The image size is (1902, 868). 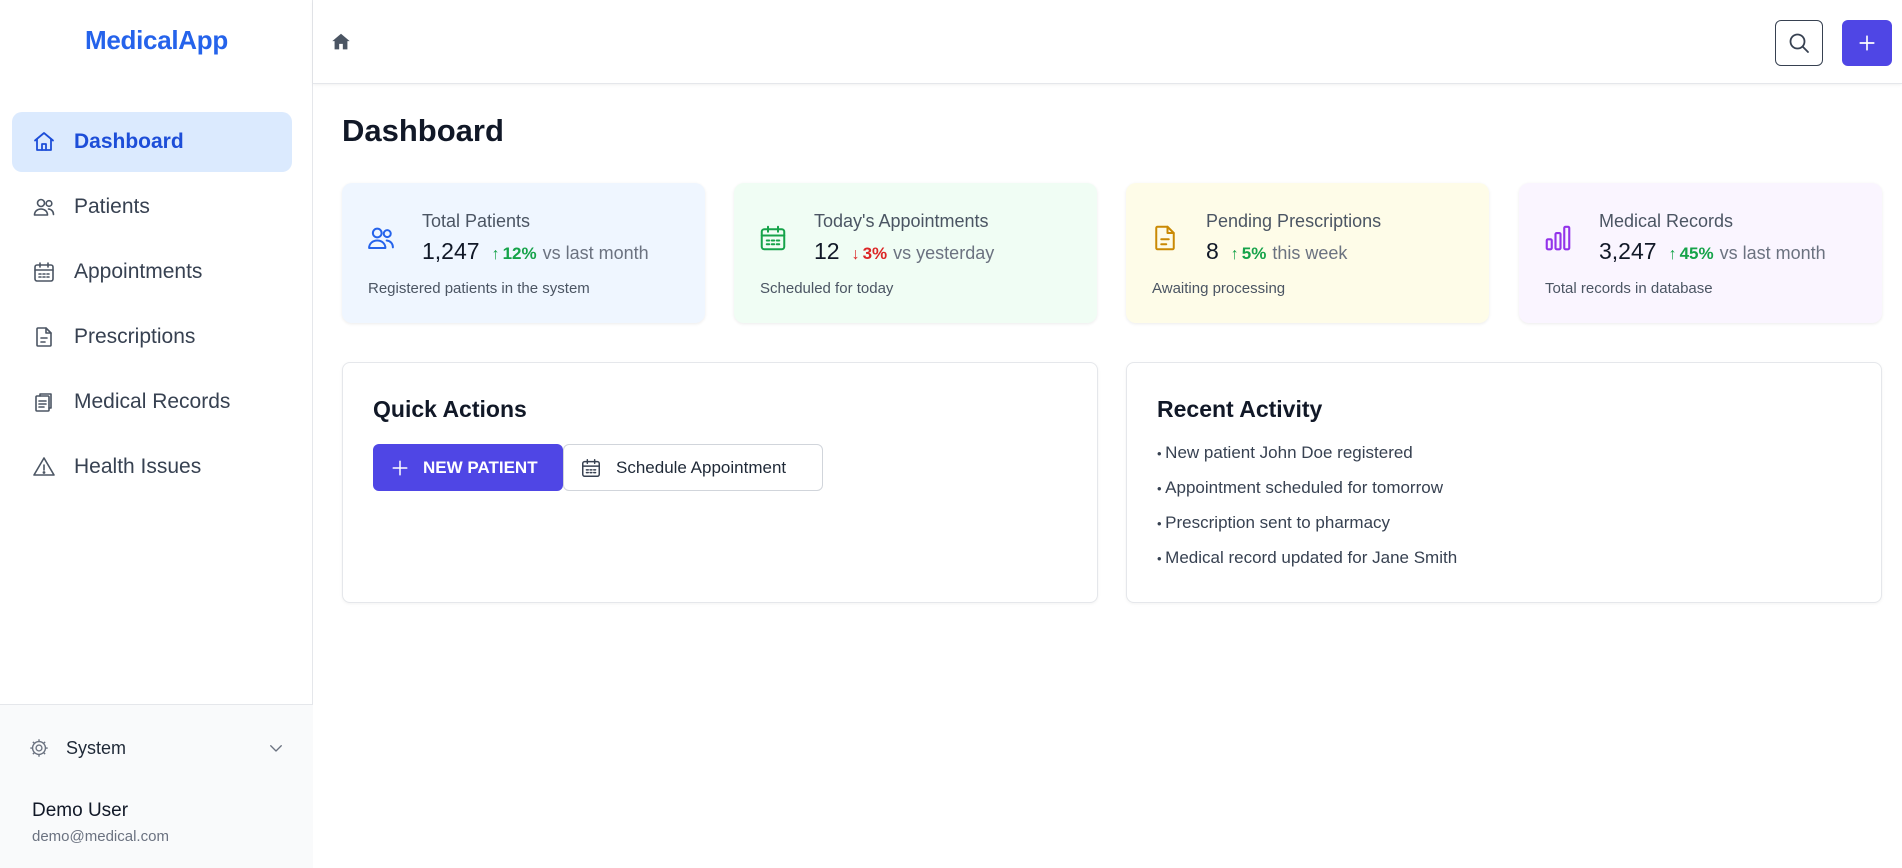 I want to click on sidebar-item-label: Prescriptions, so click(x=135, y=336).